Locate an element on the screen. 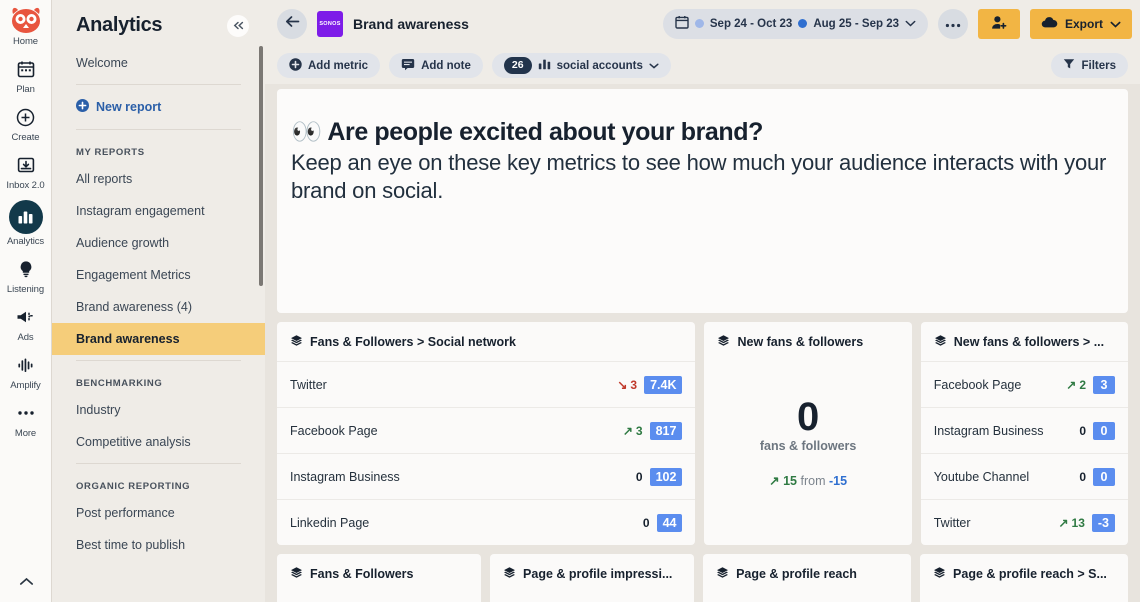 This screenshot has width=1140, height=602. hero-headline: 👀 Are people excited about your brand? is located at coordinates (702, 132).